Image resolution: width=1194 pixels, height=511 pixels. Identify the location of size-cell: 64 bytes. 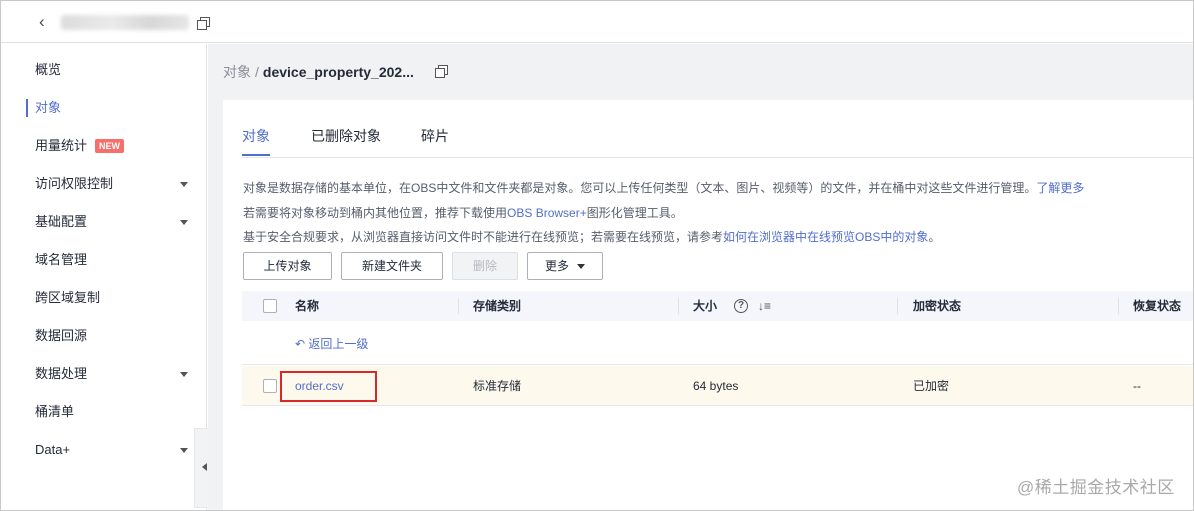
(716, 386).